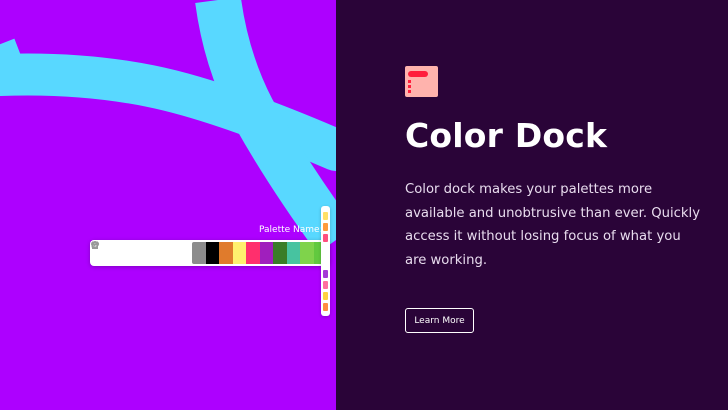 The image size is (728, 410). I want to click on palette-name-label: Palette Name:, so click(291, 230).